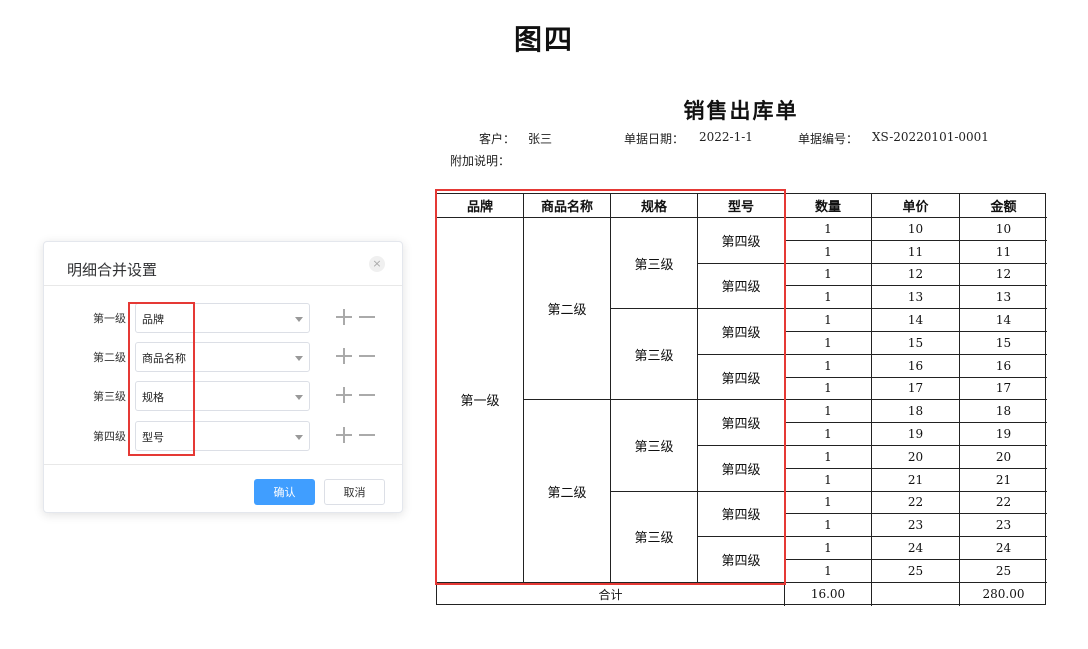 This screenshot has height=649, width=1088. Describe the element at coordinates (1003, 343) in the screenshot. I see `table-cell-amount: 15` at that location.